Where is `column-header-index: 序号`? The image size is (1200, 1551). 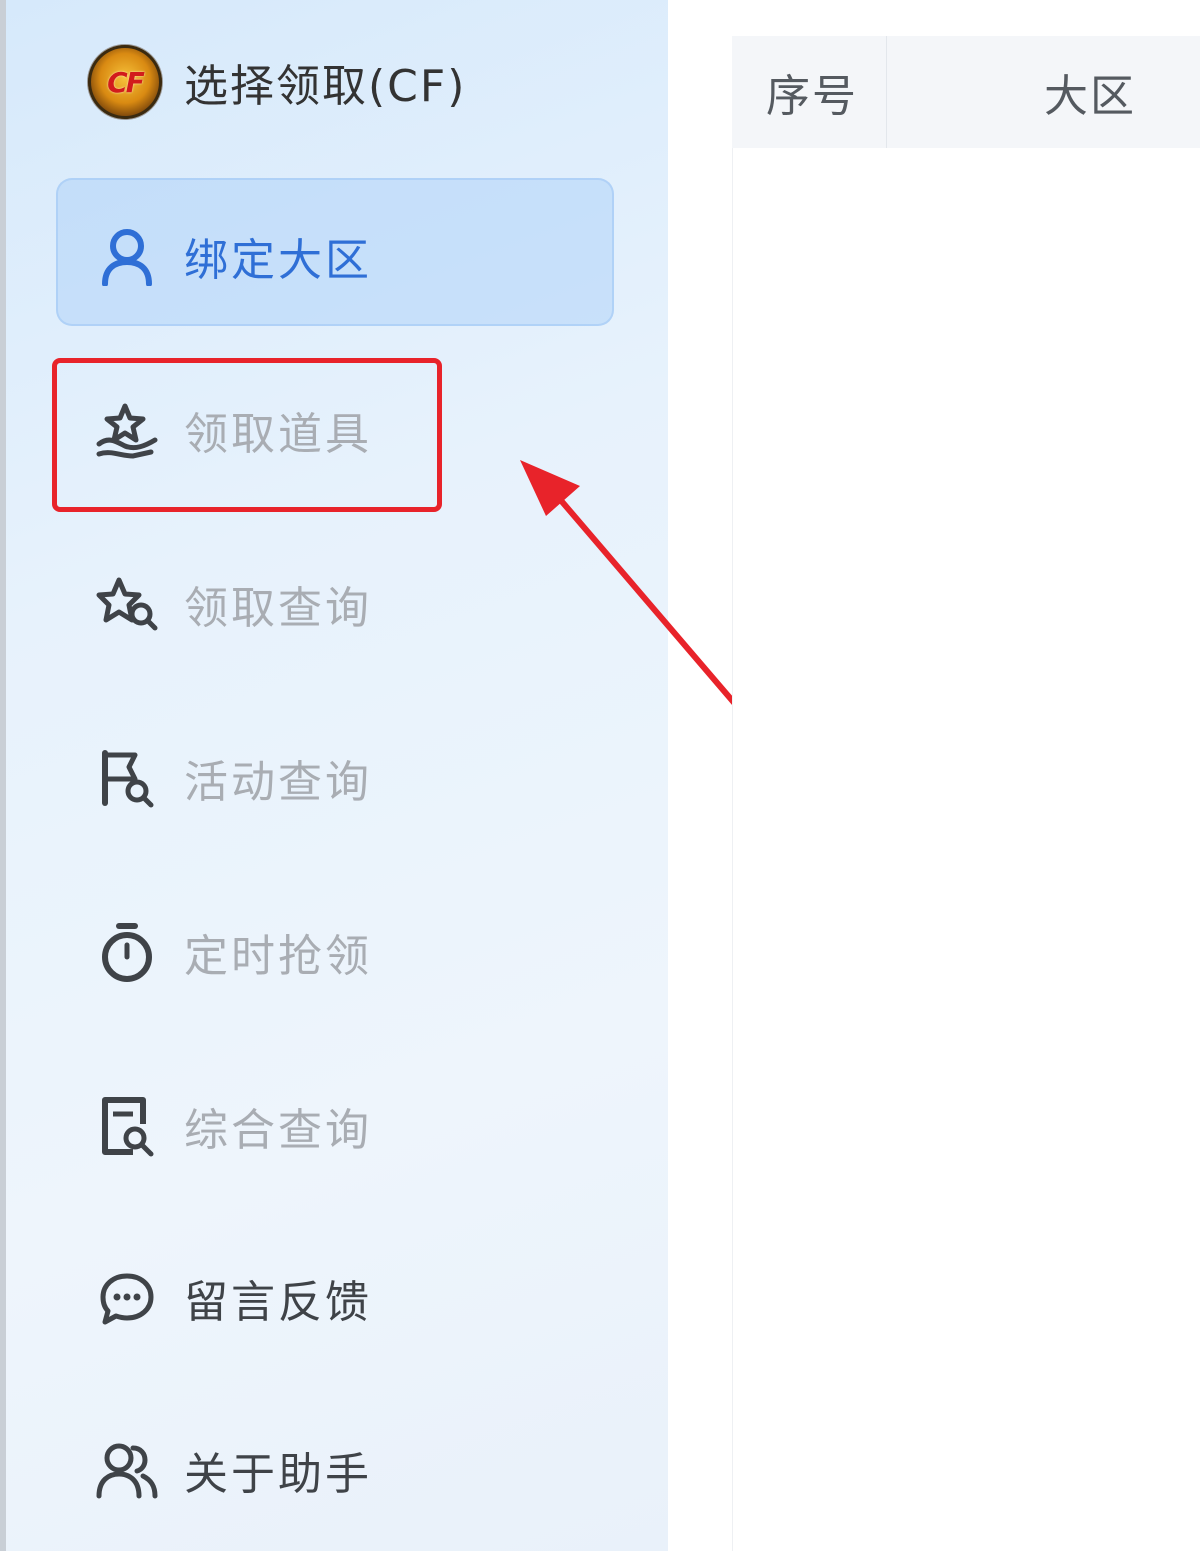
column-header-index: 序号 is located at coordinates (812, 92).